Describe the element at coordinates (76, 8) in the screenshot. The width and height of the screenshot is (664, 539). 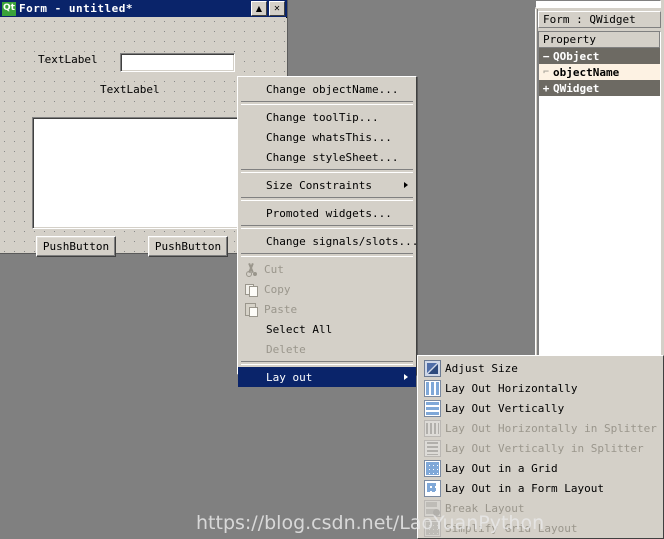
I see `form-window-title: Form - untitled*` at that location.